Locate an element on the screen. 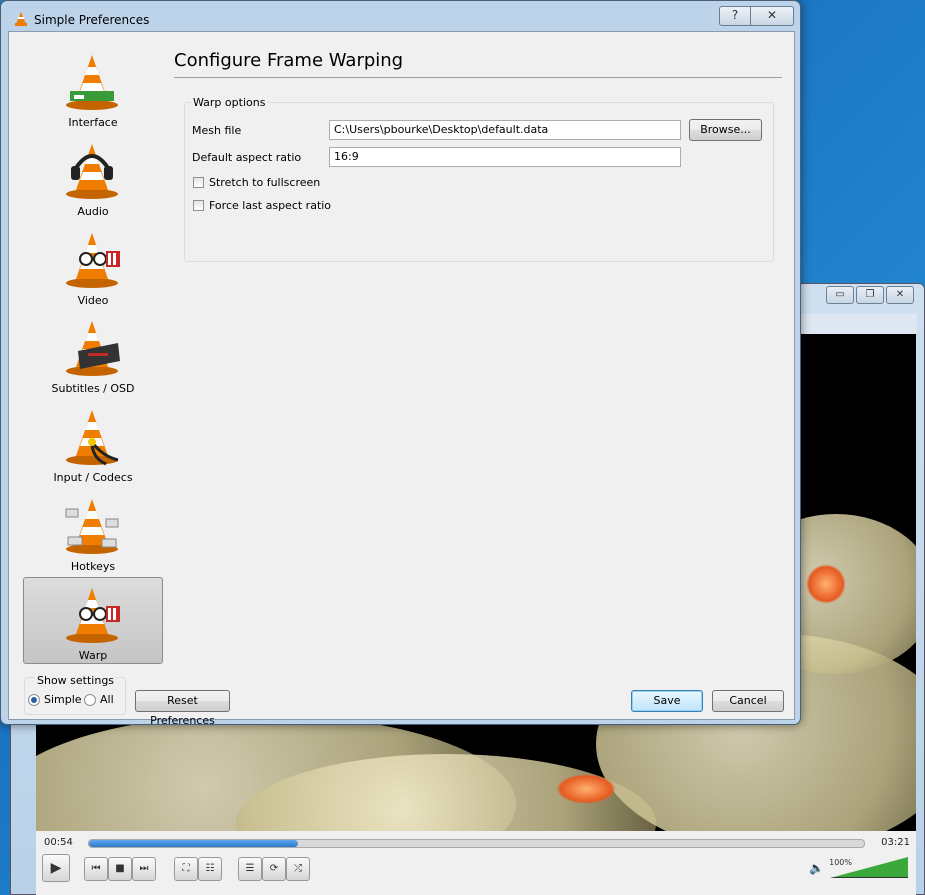 The height and width of the screenshot is (895, 925). playlist-icon: ☰ is located at coordinates (250, 869).